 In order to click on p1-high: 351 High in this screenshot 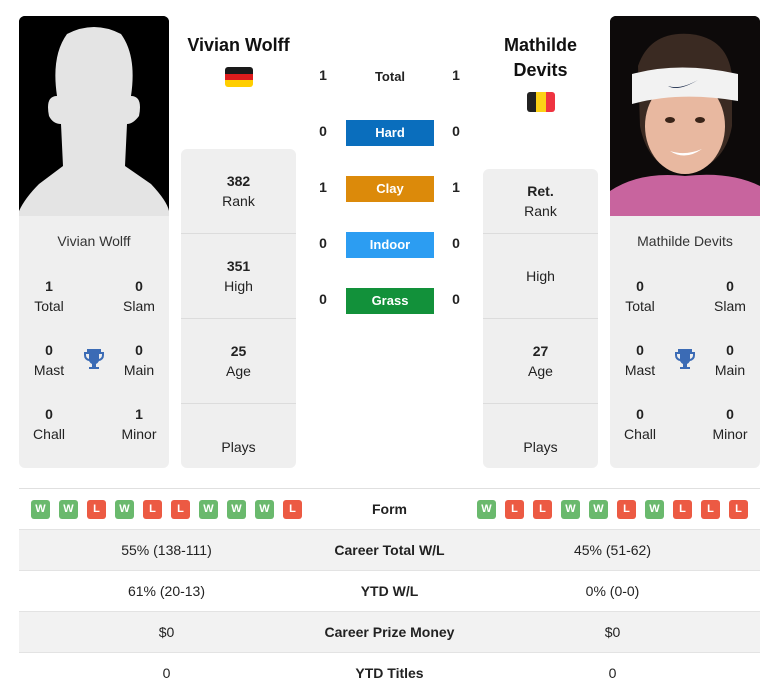, I will do `click(238, 276)`.